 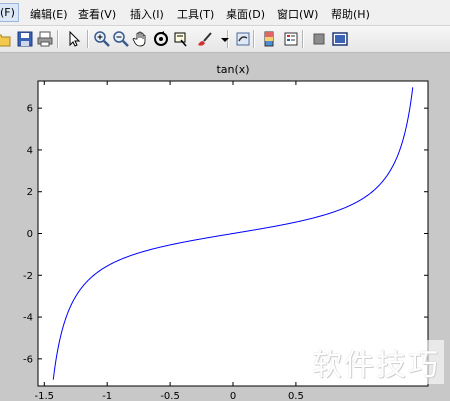 What do you see at coordinates (195, 14) in the screenshot?
I see `menu-item-4: 工具(T)` at bounding box center [195, 14].